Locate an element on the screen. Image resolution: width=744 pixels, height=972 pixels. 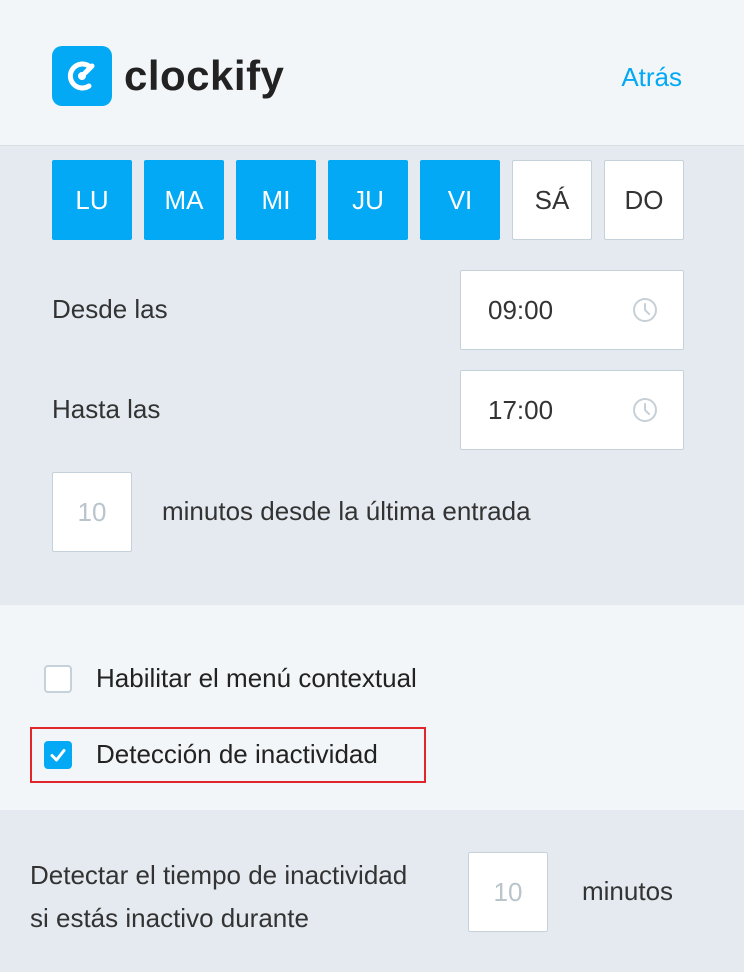
idle-label-line1: Detectar el tiempo de inactividad is located at coordinates (219, 875).